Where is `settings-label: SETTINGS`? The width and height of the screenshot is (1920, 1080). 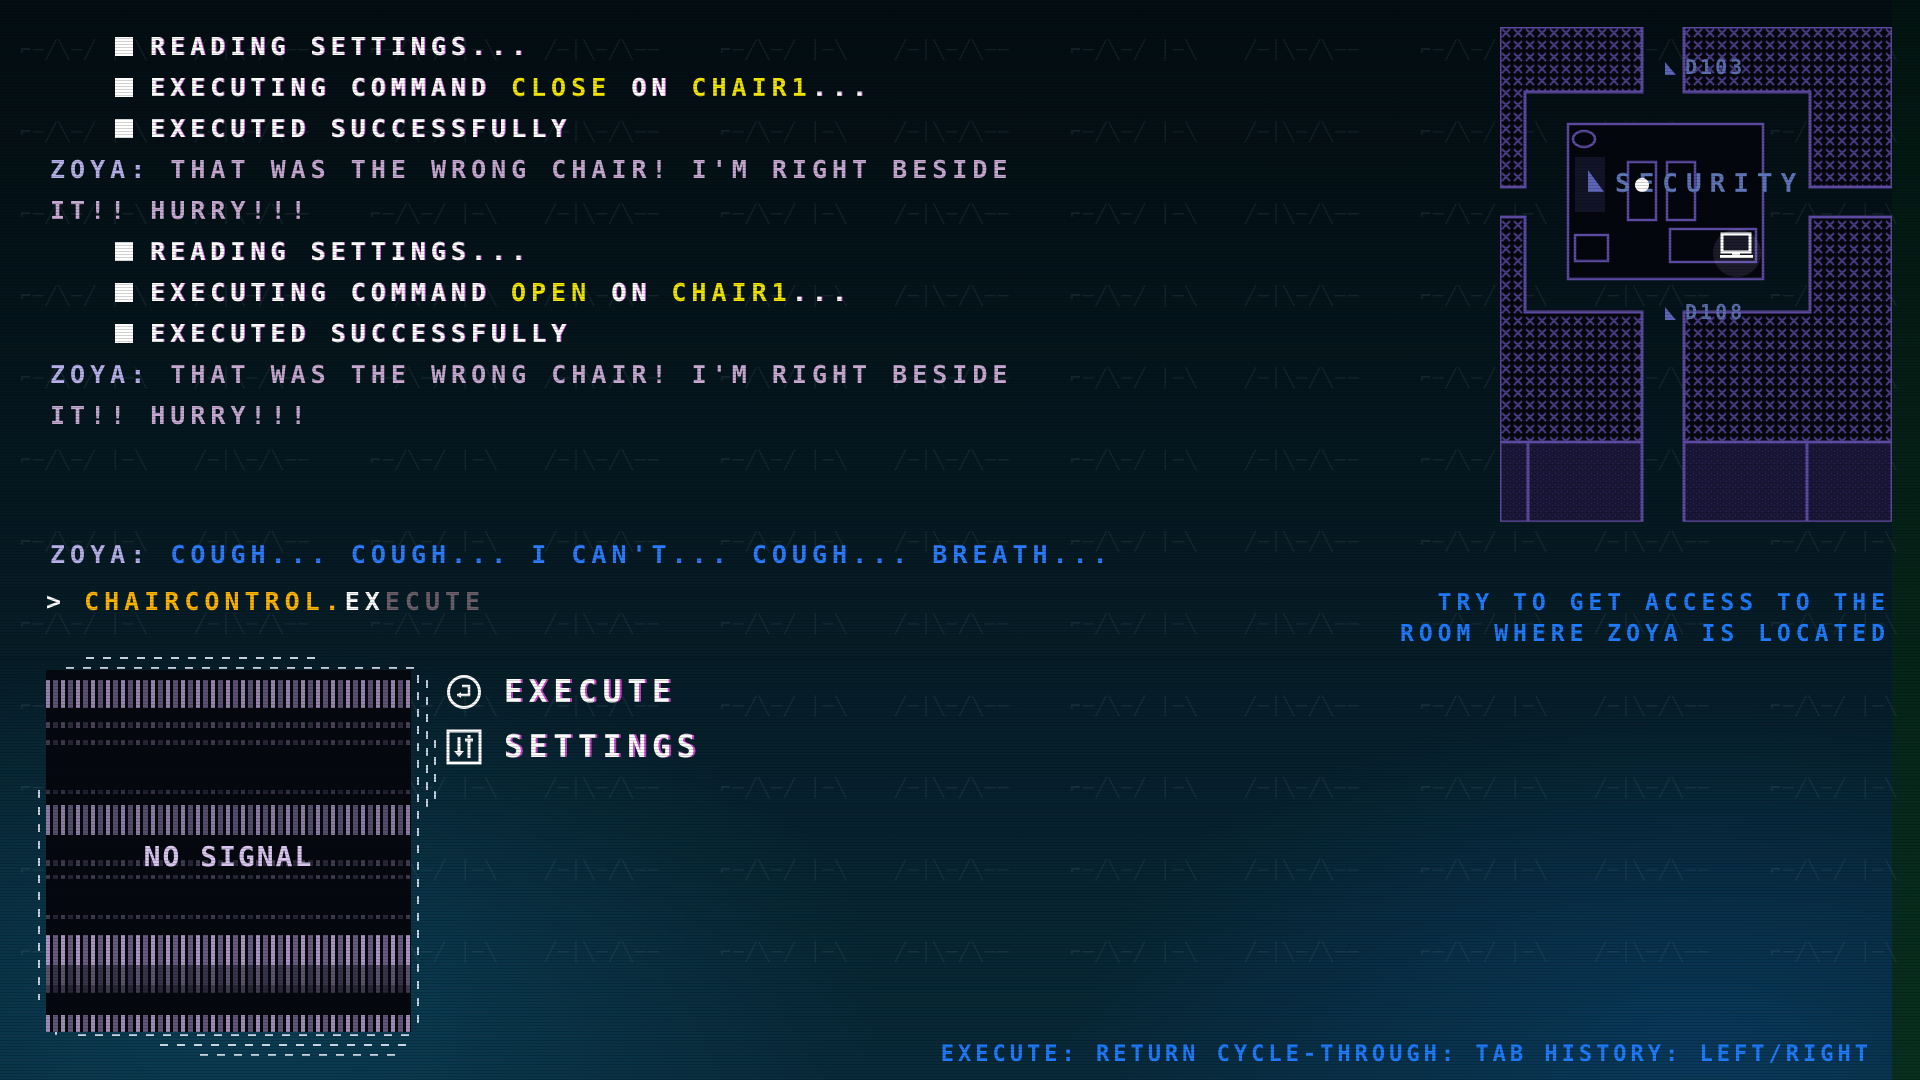
settings-label: SETTINGS is located at coordinates (603, 746).